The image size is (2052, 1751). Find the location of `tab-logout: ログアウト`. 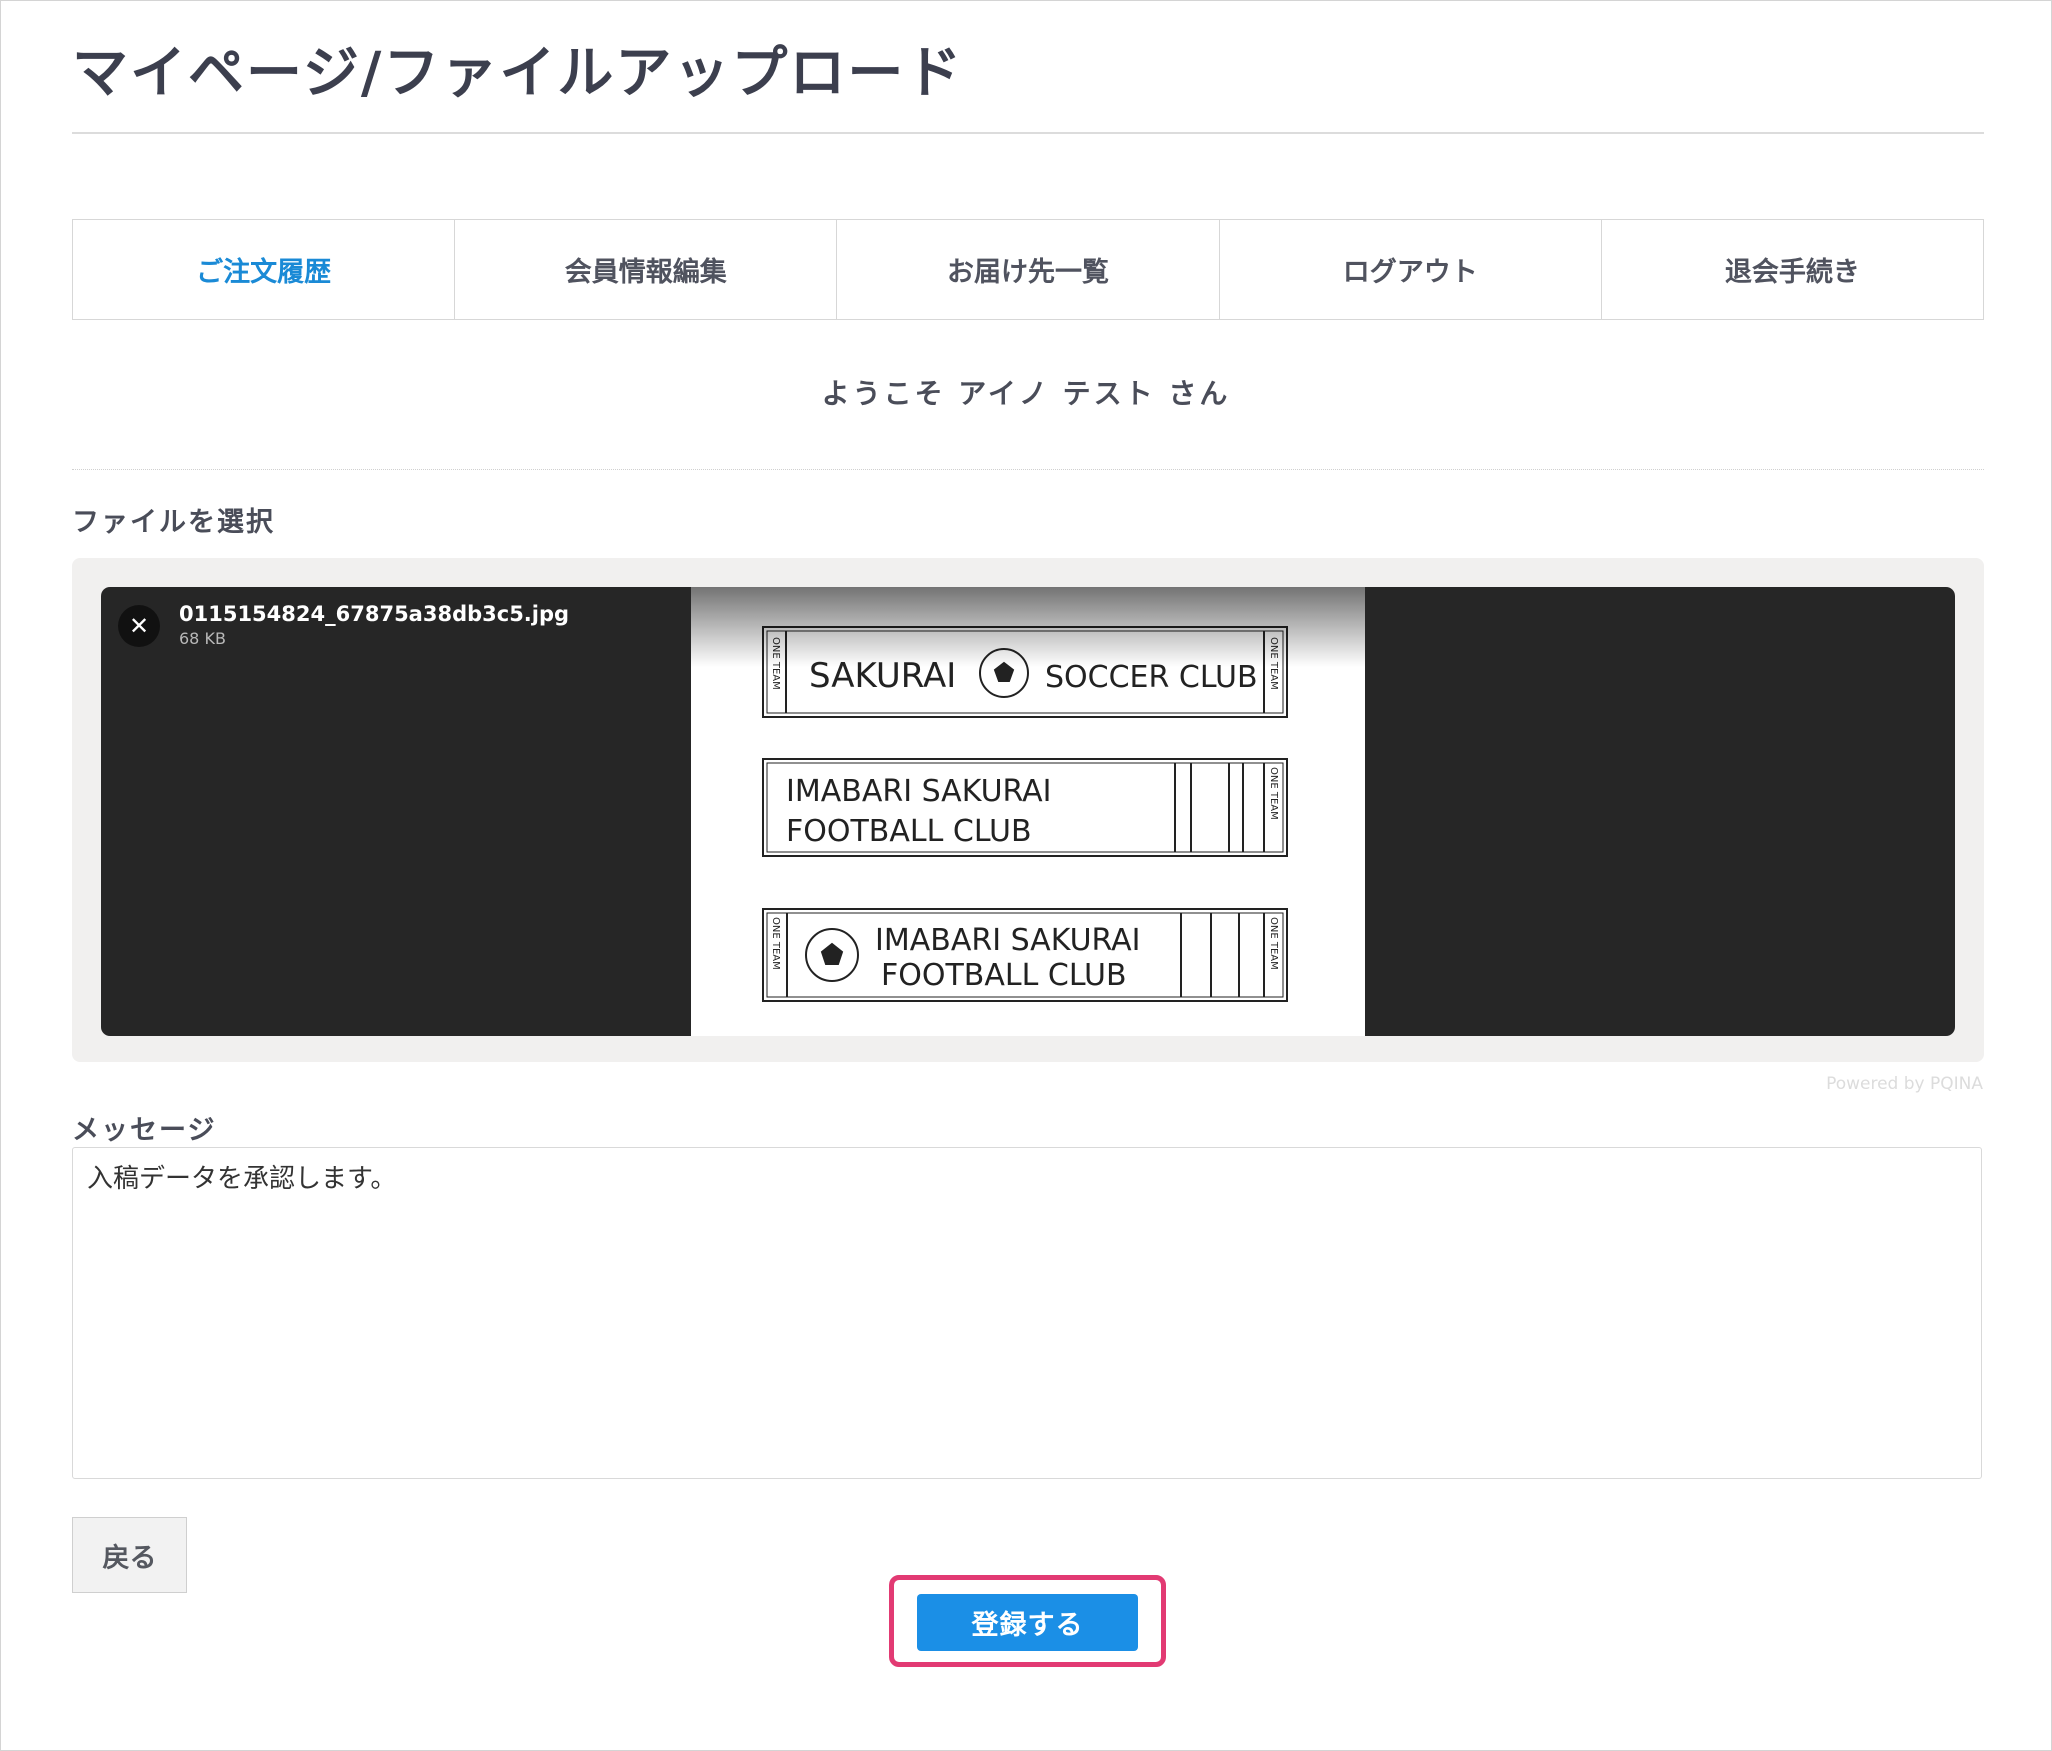

tab-logout: ログアウト is located at coordinates (1409, 269).